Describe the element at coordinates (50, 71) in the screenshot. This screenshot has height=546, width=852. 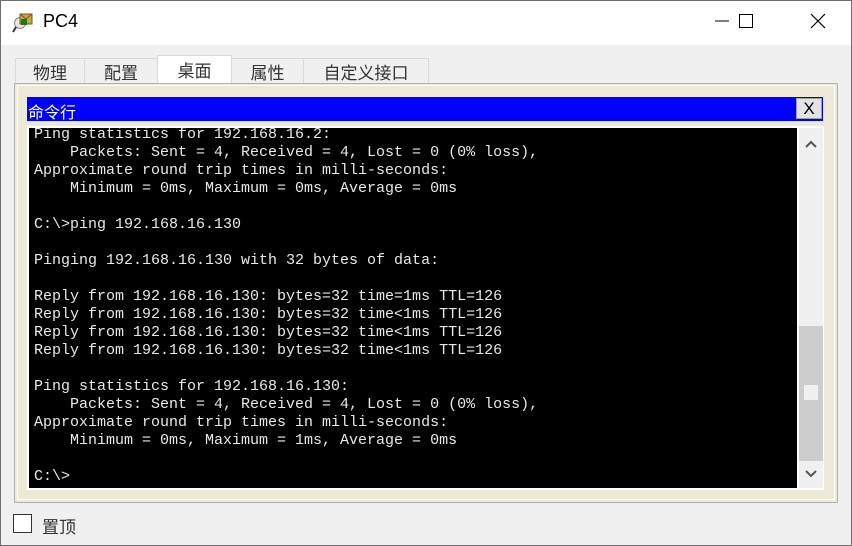
I see `tab-physical: 物理` at that location.